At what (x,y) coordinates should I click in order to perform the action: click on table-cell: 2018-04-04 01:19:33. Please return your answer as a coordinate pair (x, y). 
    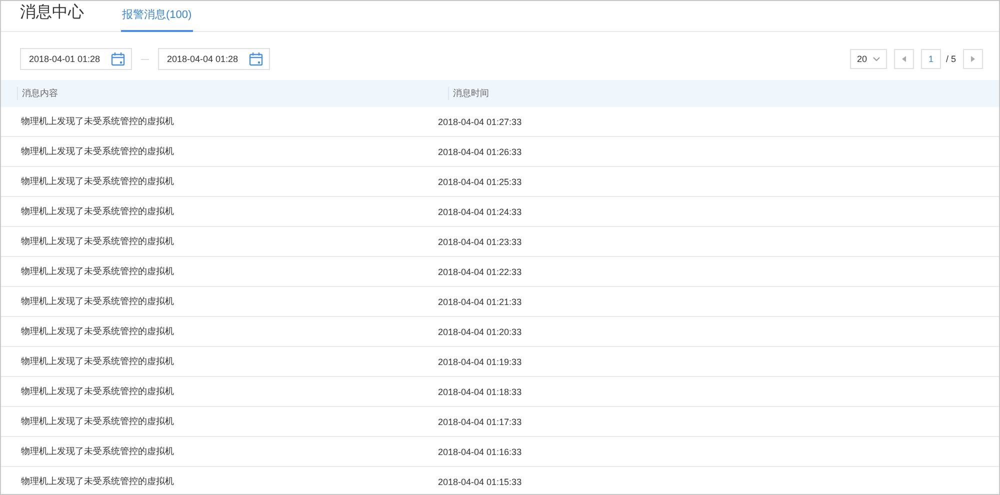
    Looking at the image, I should click on (480, 361).